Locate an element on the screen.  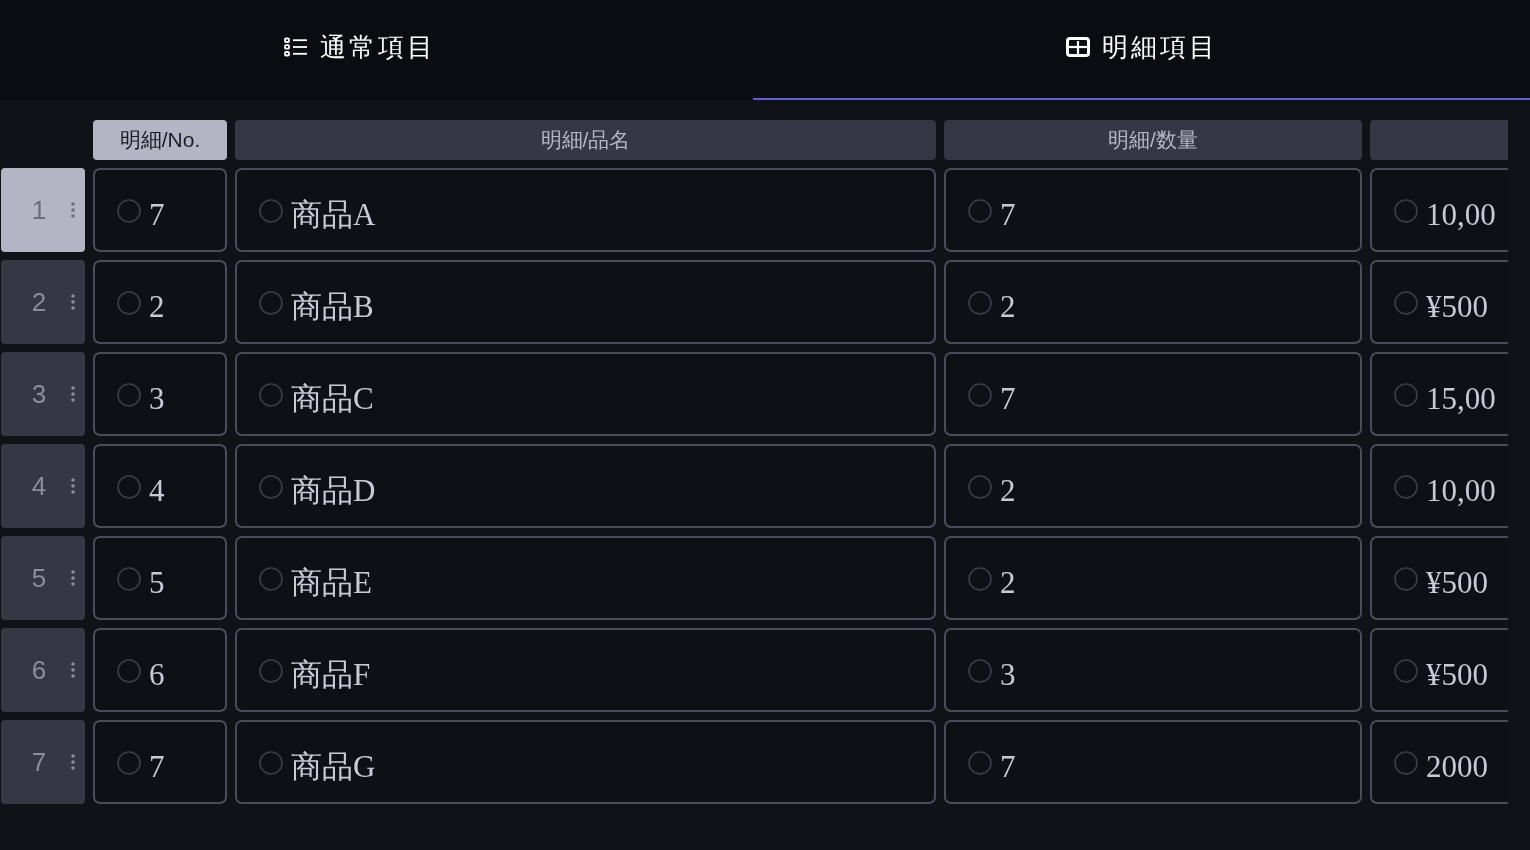
column-header: 明細/品名 is located at coordinates (585, 140).